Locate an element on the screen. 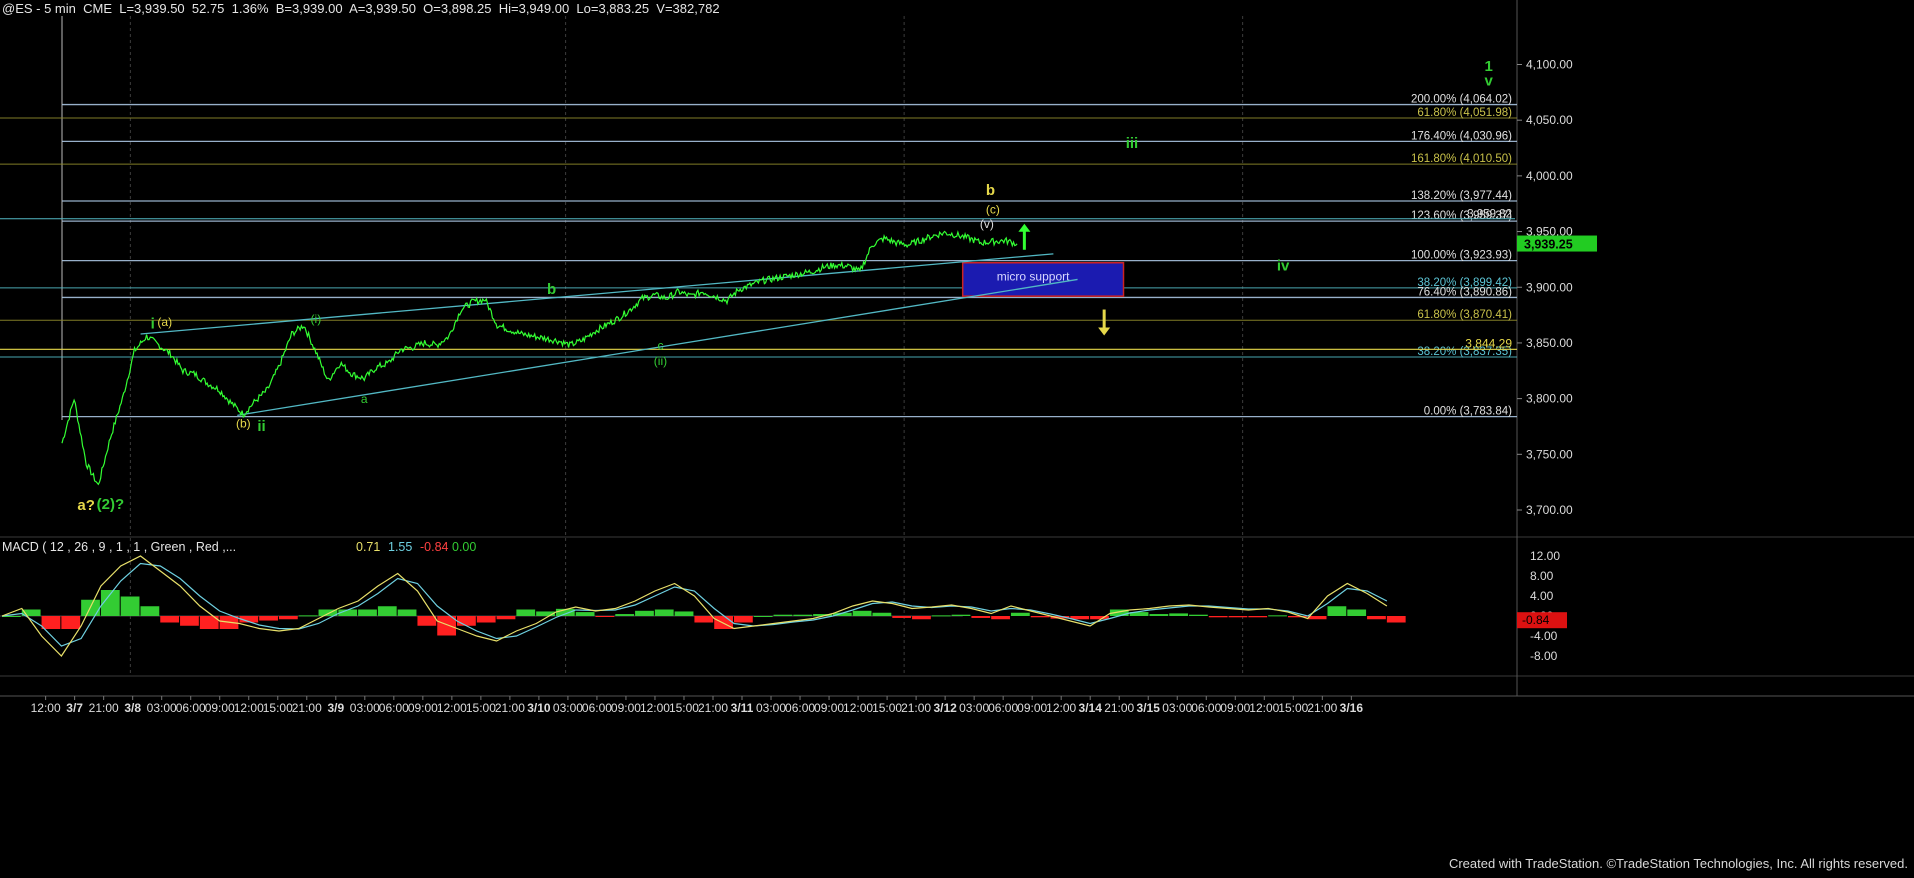  wave-label: ii is located at coordinates (261, 426).